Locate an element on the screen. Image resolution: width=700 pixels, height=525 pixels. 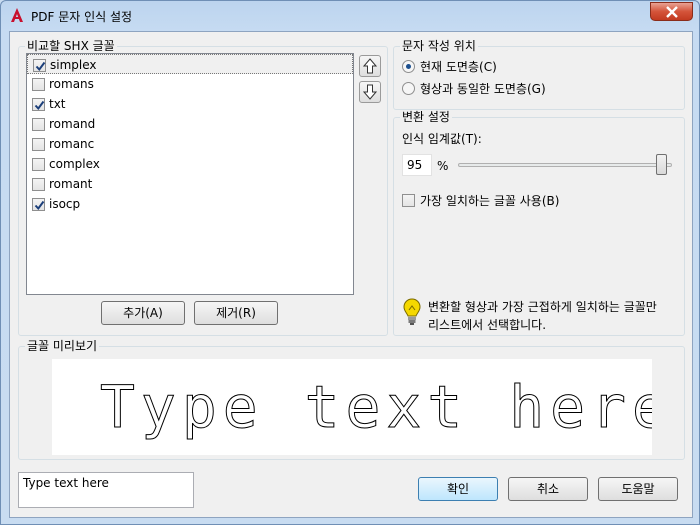
font-list-item: romand is located at coordinates (190, 124).